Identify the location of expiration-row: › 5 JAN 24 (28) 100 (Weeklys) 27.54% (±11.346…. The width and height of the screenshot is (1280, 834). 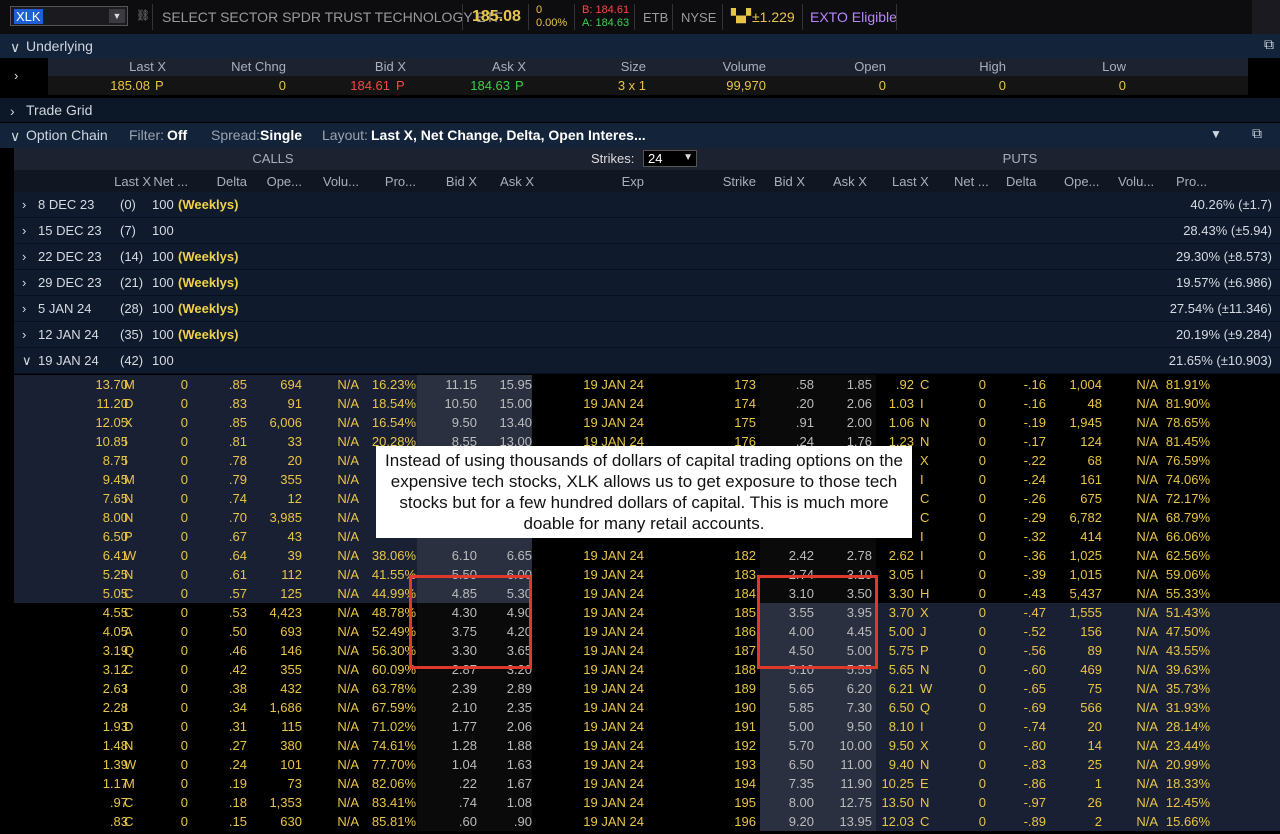
(647, 309).